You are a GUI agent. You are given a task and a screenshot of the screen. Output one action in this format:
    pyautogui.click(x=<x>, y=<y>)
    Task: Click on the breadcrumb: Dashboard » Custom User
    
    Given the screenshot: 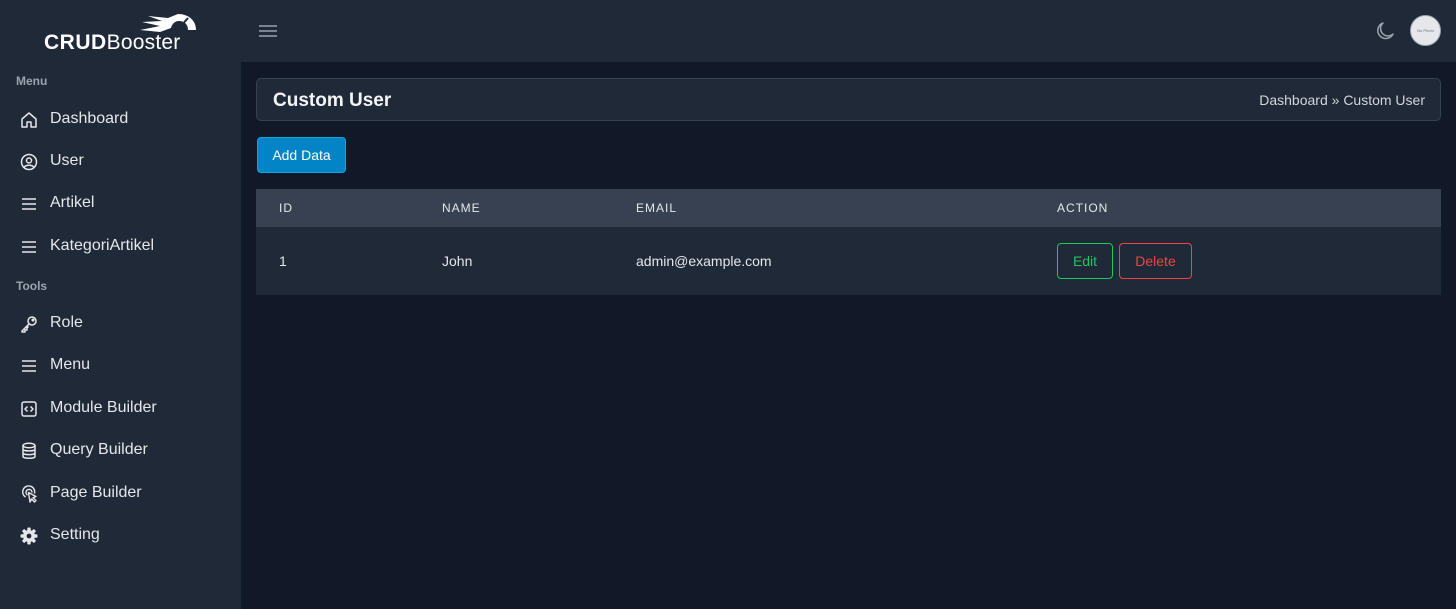 What is the action you would take?
    pyautogui.click(x=1342, y=100)
    